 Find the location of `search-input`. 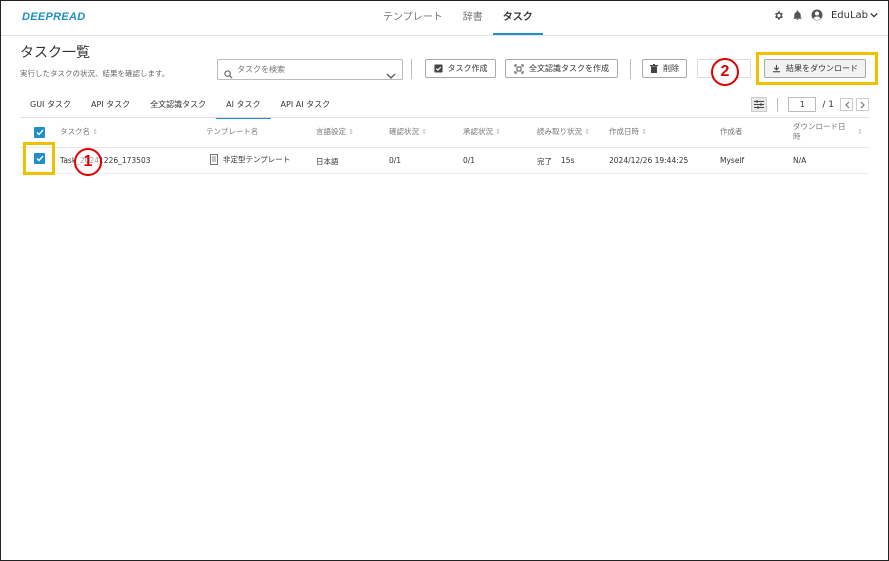

search-input is located at coordinates (307, 69).